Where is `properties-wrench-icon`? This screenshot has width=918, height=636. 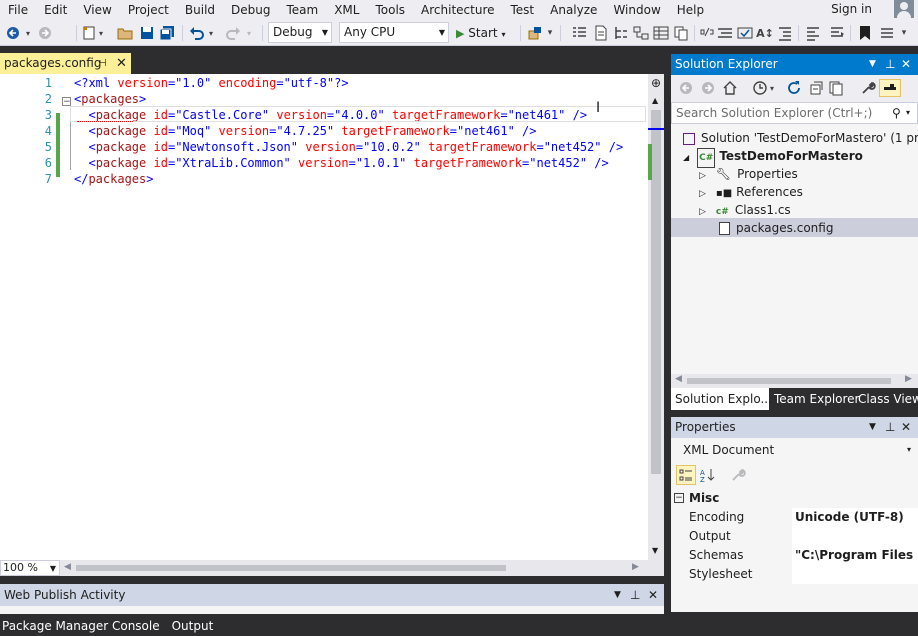
properties-wrench-icon is located at coordinates (868, 88).